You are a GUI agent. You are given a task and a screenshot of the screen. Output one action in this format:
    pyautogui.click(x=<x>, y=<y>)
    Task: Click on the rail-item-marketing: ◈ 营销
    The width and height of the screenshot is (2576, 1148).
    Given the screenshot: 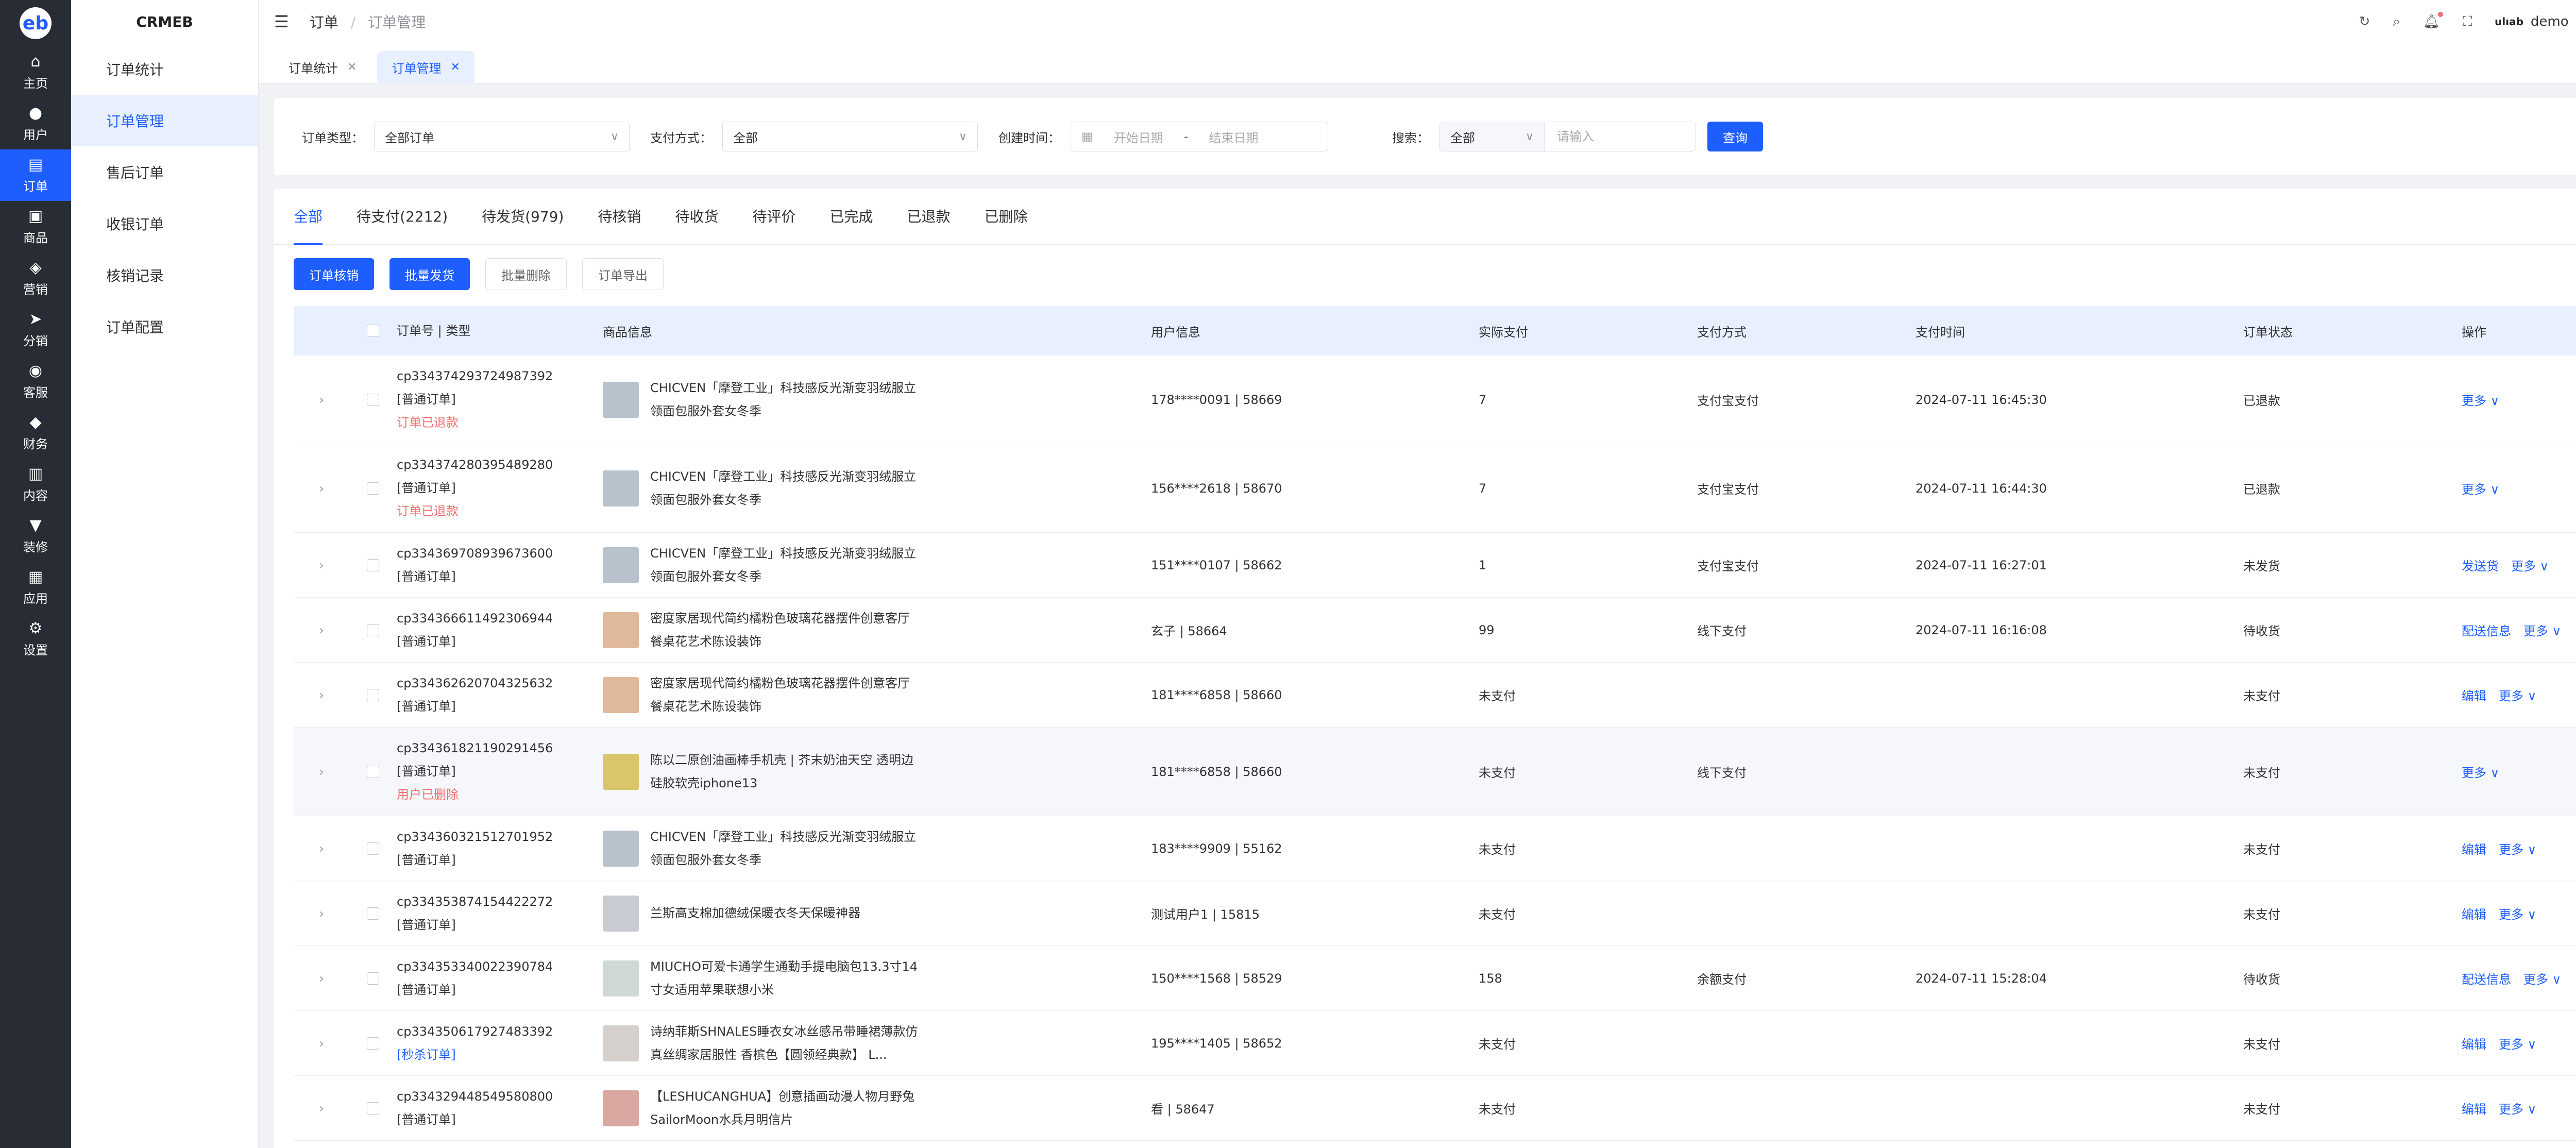 What is the action you would take?
    pyautogui.click(x=35, y=278)
    